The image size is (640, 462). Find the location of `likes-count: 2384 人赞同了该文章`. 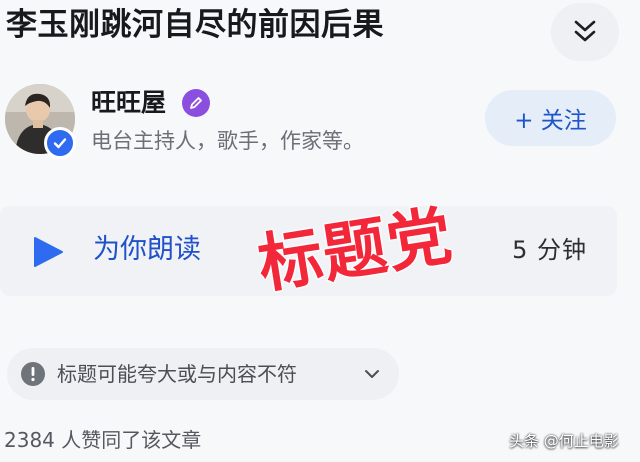

likes-count: 2384 人赞同了该文章 is located at coordinates (103, 440).